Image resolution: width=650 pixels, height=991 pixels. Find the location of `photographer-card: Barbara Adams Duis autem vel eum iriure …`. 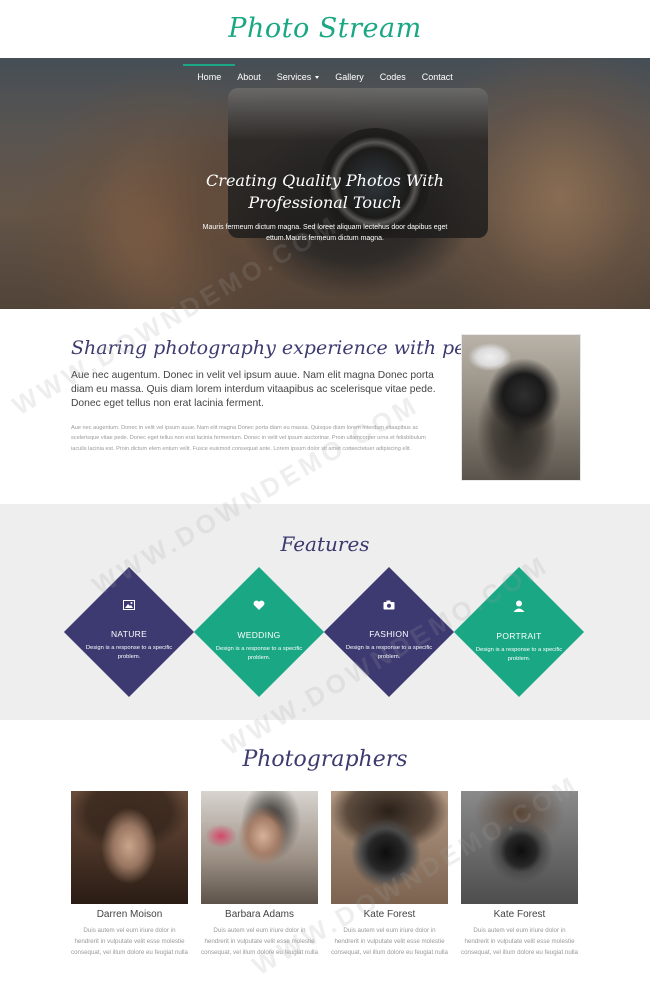

photographer-card: Barbara Adams Duis autem vel eum iriure … is located at coordinates (259, 874).